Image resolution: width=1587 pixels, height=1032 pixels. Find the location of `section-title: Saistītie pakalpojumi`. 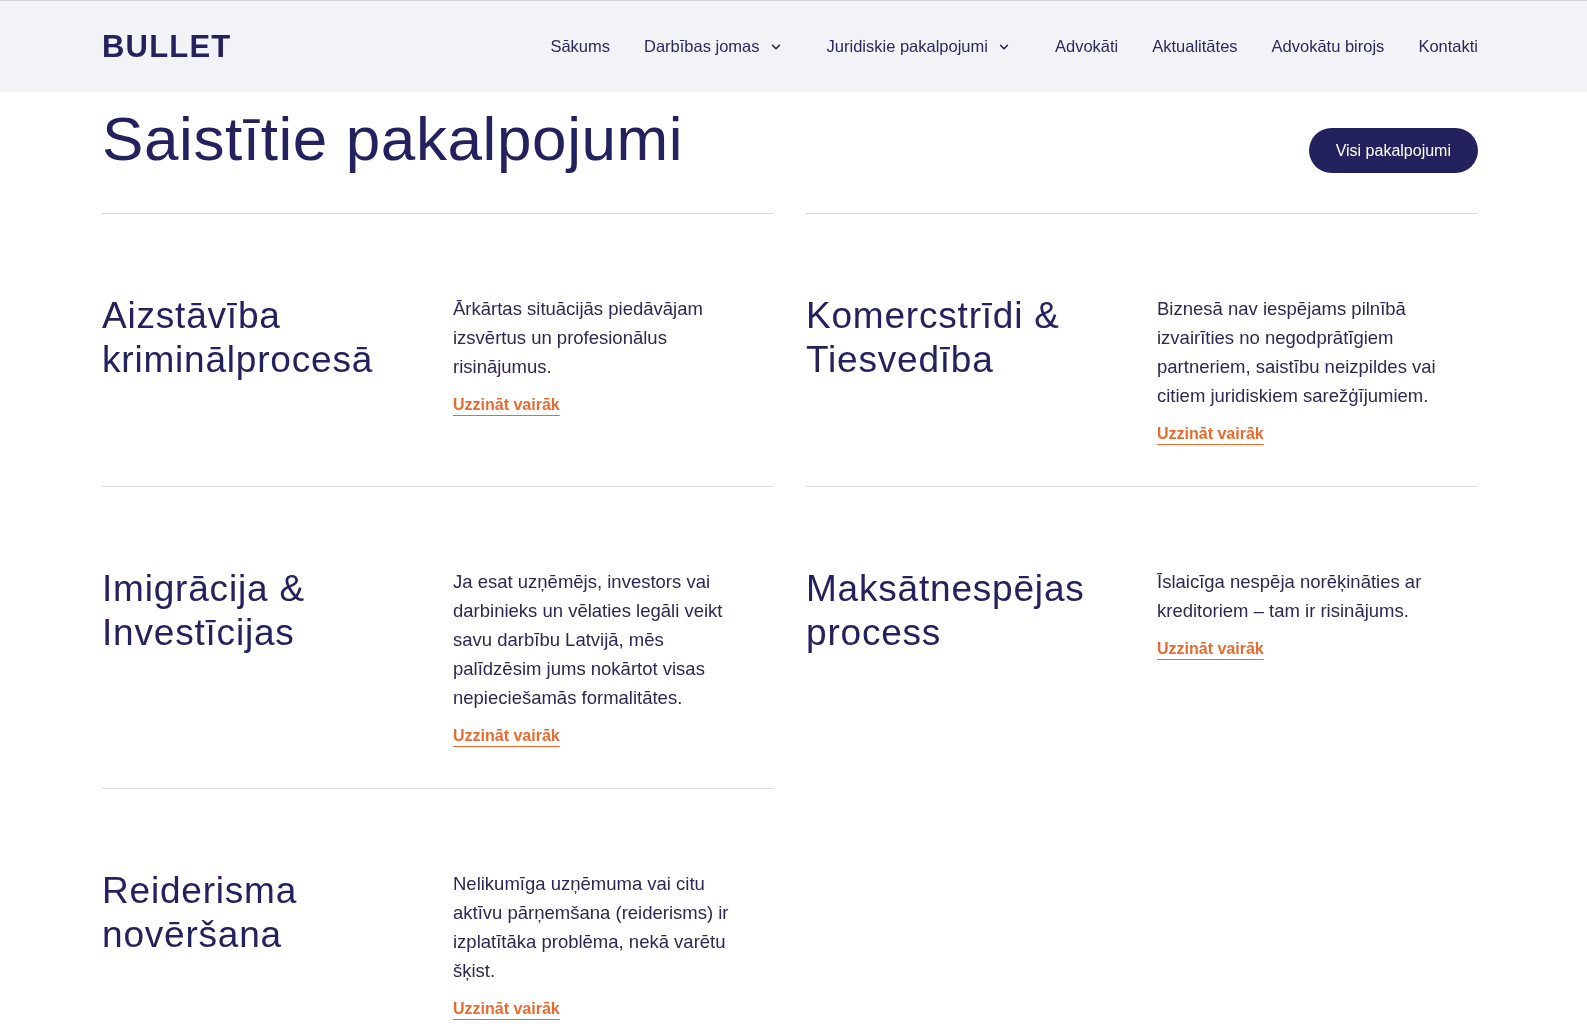

section-title: Saistītie pakalpojumi is located at coordinates (393, 139).